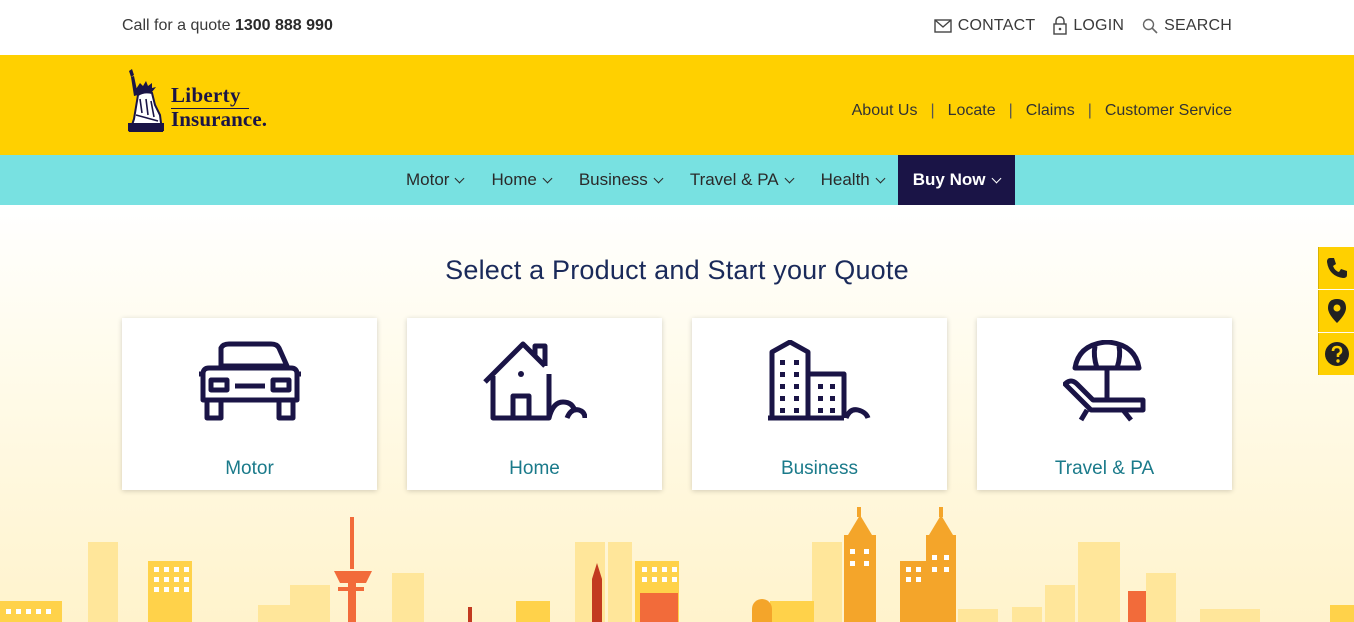 This screenshot has width=1354, height=622. I want to click on product-card-travel-pa: Travel & PA, so click(1104, 404).